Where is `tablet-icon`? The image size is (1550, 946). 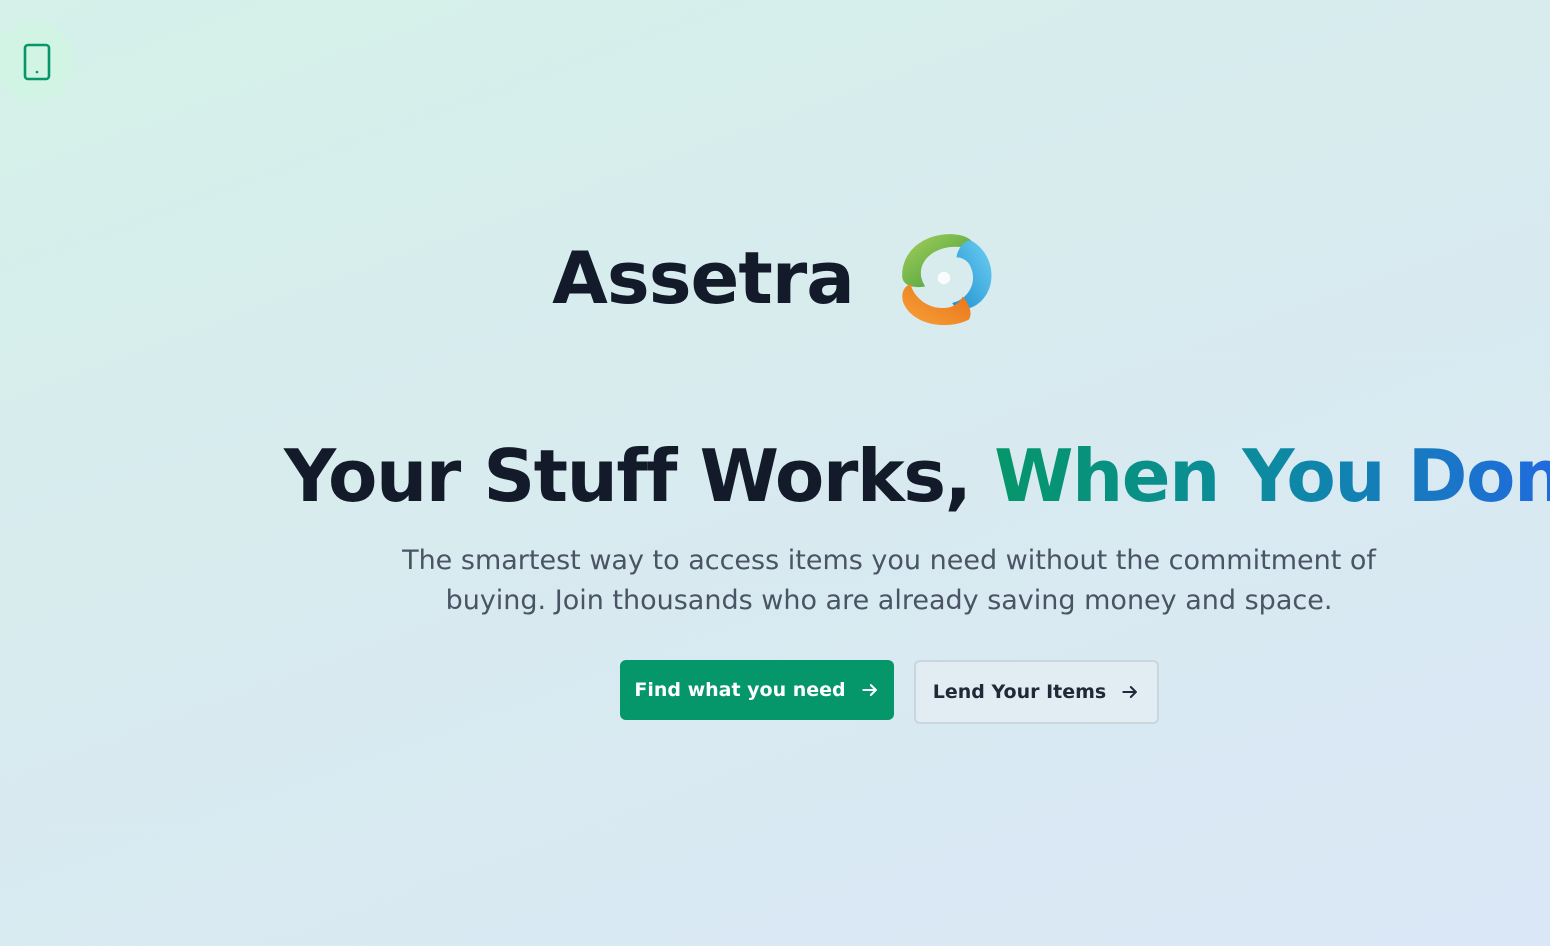 tablet-icon is located at coordinates (37, 62).